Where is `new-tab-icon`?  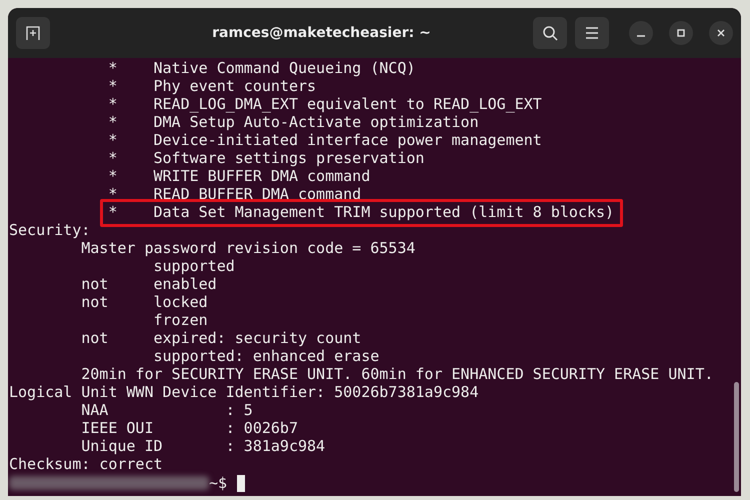
new-tab-icon is located at coordinates (33, 33).